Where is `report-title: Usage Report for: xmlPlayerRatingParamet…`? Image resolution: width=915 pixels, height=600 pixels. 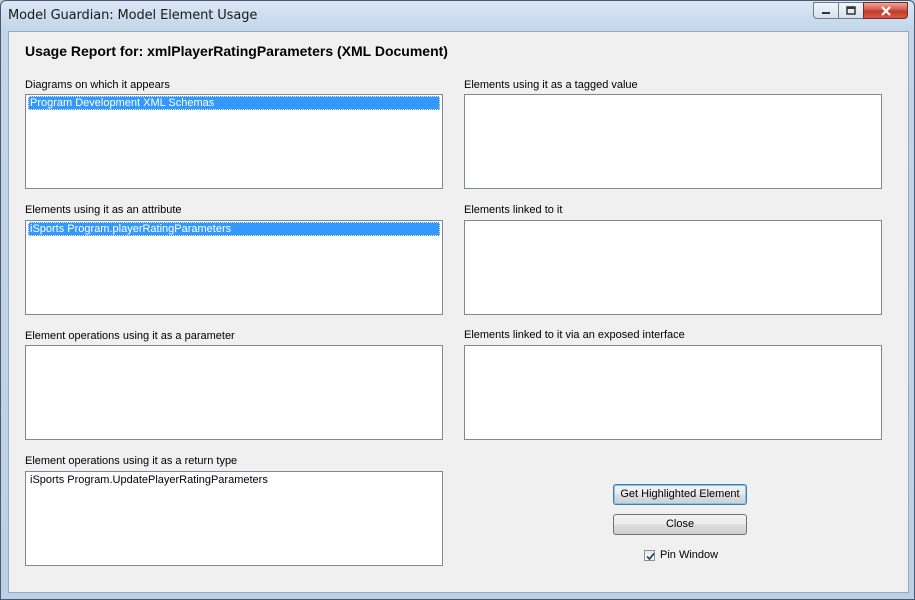 report-title: Usage Report for: xmlPlayerRatingParamet… is located at coordinates (236, 51).